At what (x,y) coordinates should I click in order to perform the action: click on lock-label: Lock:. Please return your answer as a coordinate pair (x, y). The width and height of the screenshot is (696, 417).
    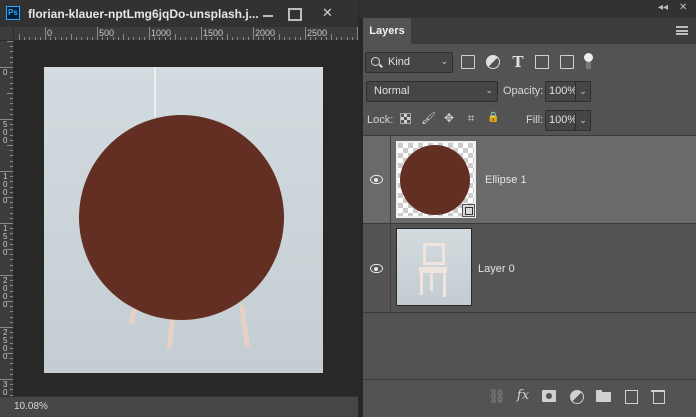
    Looking at the image, I should click on (380, 120).